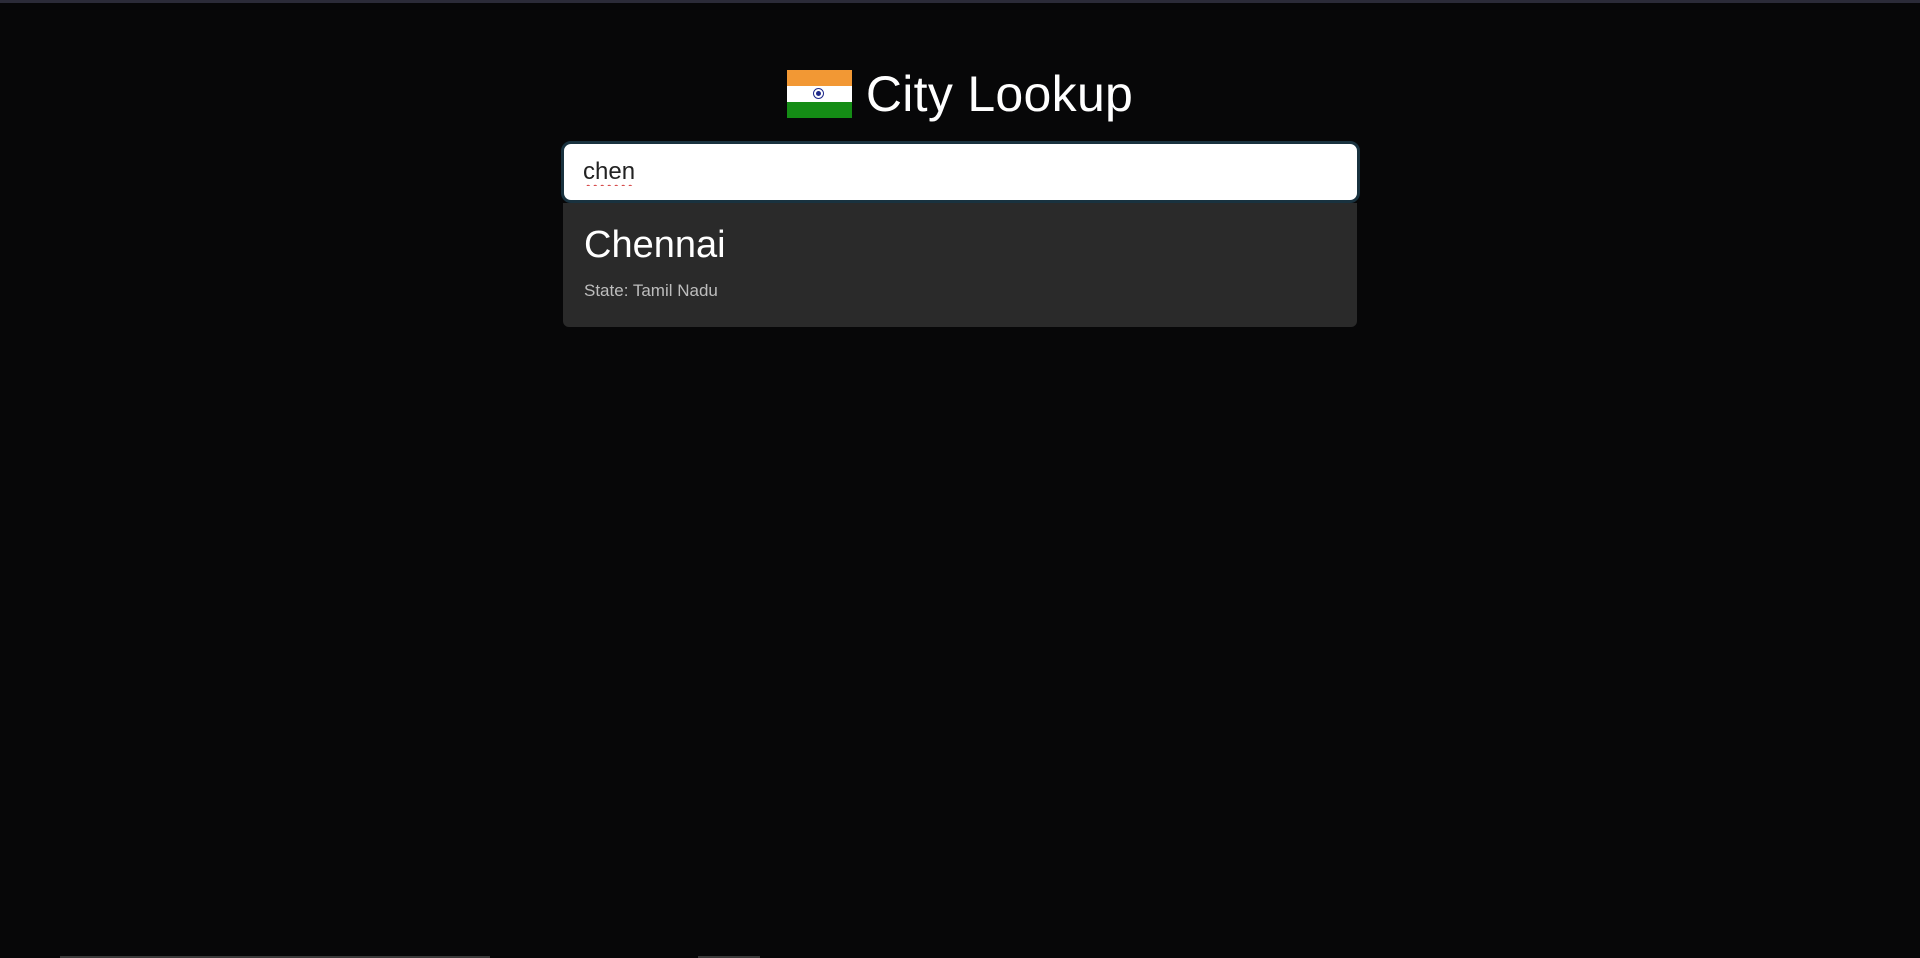 The height and width of the screenshot is (958, 1920). Describe the element at coordinates (970, 262) in the screenshot. I see `result-item: Chennai State: Tamil Nadu` at that location.